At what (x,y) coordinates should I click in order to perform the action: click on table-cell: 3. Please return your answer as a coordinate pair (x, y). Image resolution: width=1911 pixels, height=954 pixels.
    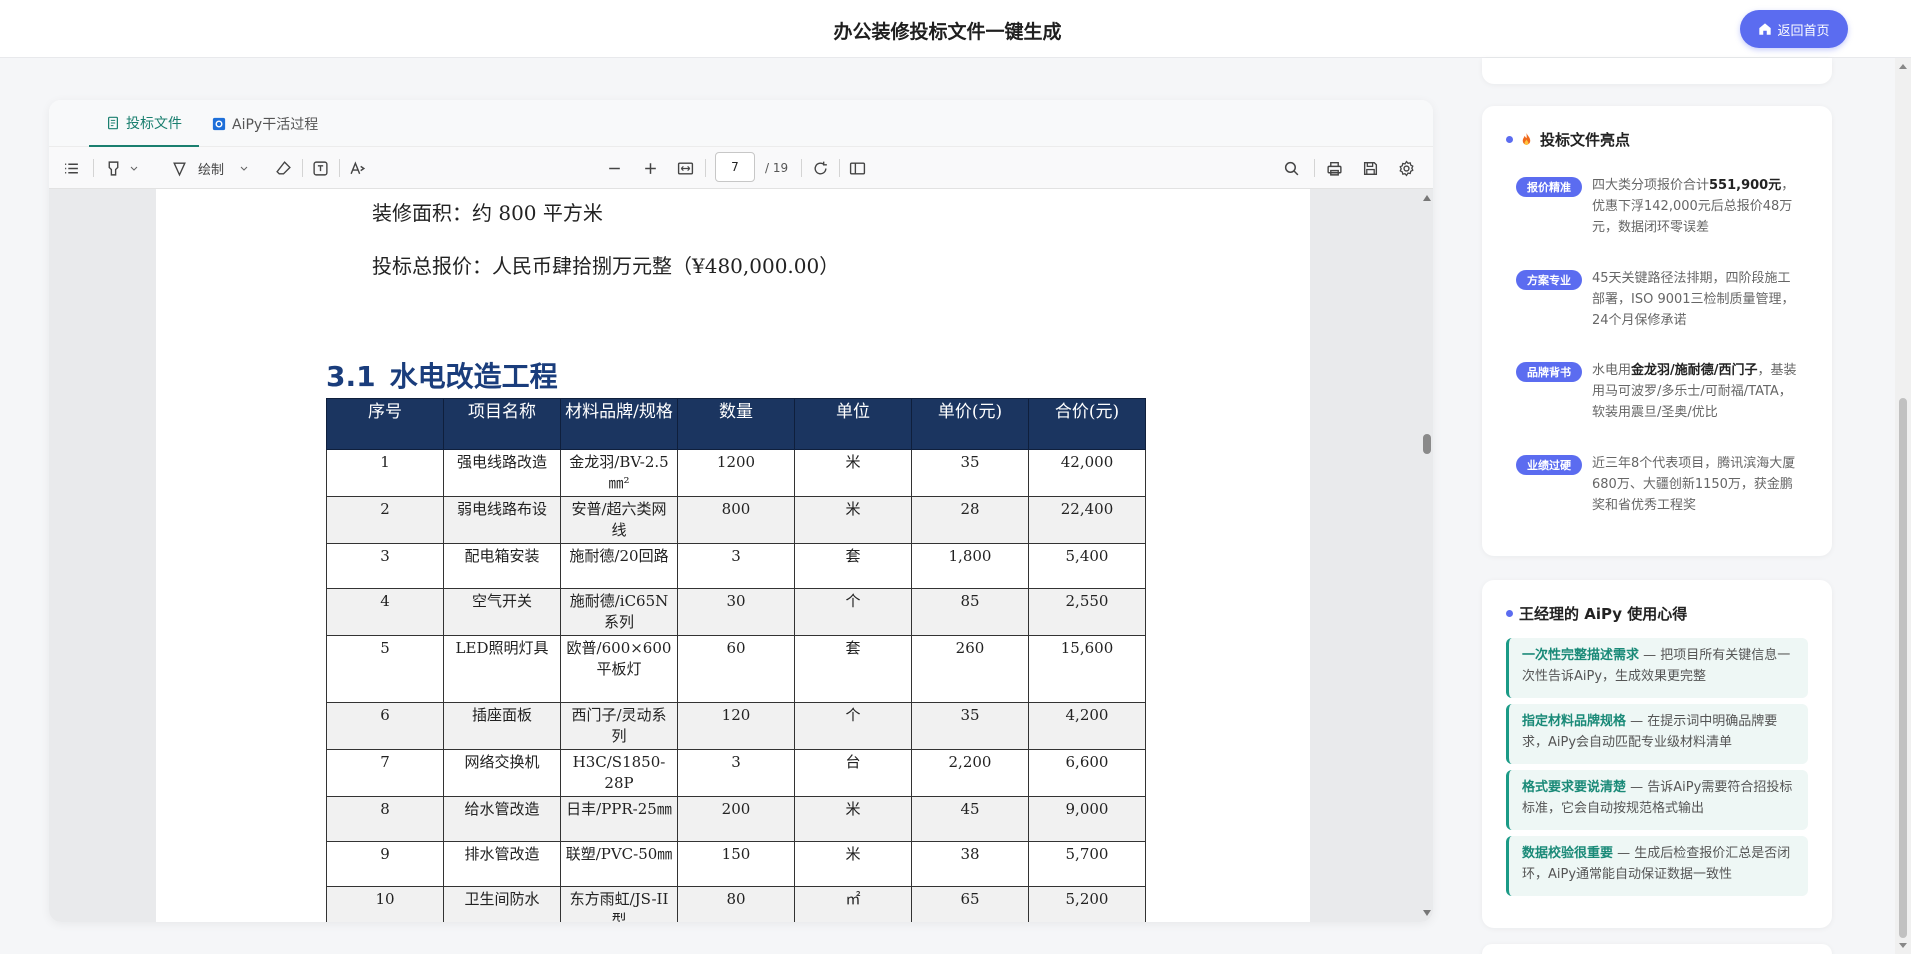
    Looking at the image, I should click on (736, 566).